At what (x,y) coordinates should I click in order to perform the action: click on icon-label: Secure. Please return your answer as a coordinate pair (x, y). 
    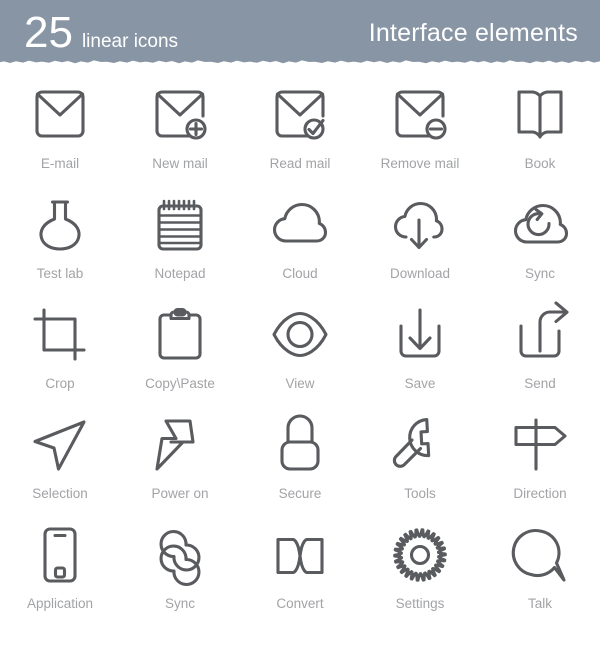
    Looking at the image, I should click on (300, 493).